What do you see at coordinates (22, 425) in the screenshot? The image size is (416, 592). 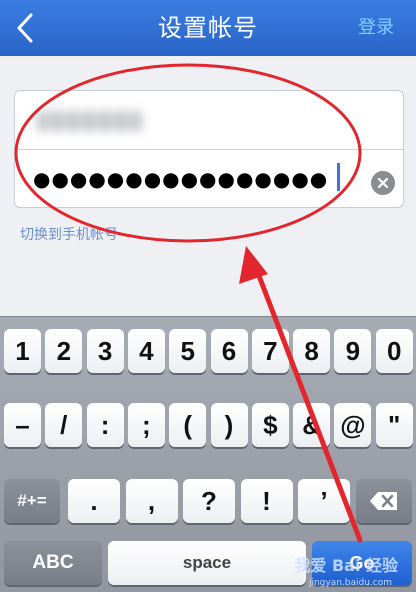 I see `key-0: –` at bounding box center [22, 425].